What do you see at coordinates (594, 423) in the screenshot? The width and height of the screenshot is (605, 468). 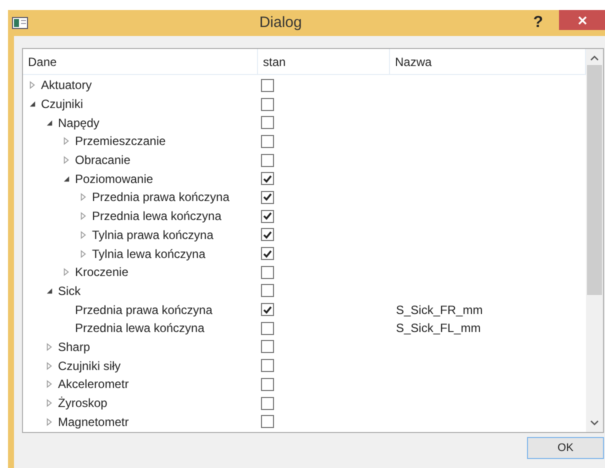 I see `scroll-down-icon` at bounding box center [594, 423].